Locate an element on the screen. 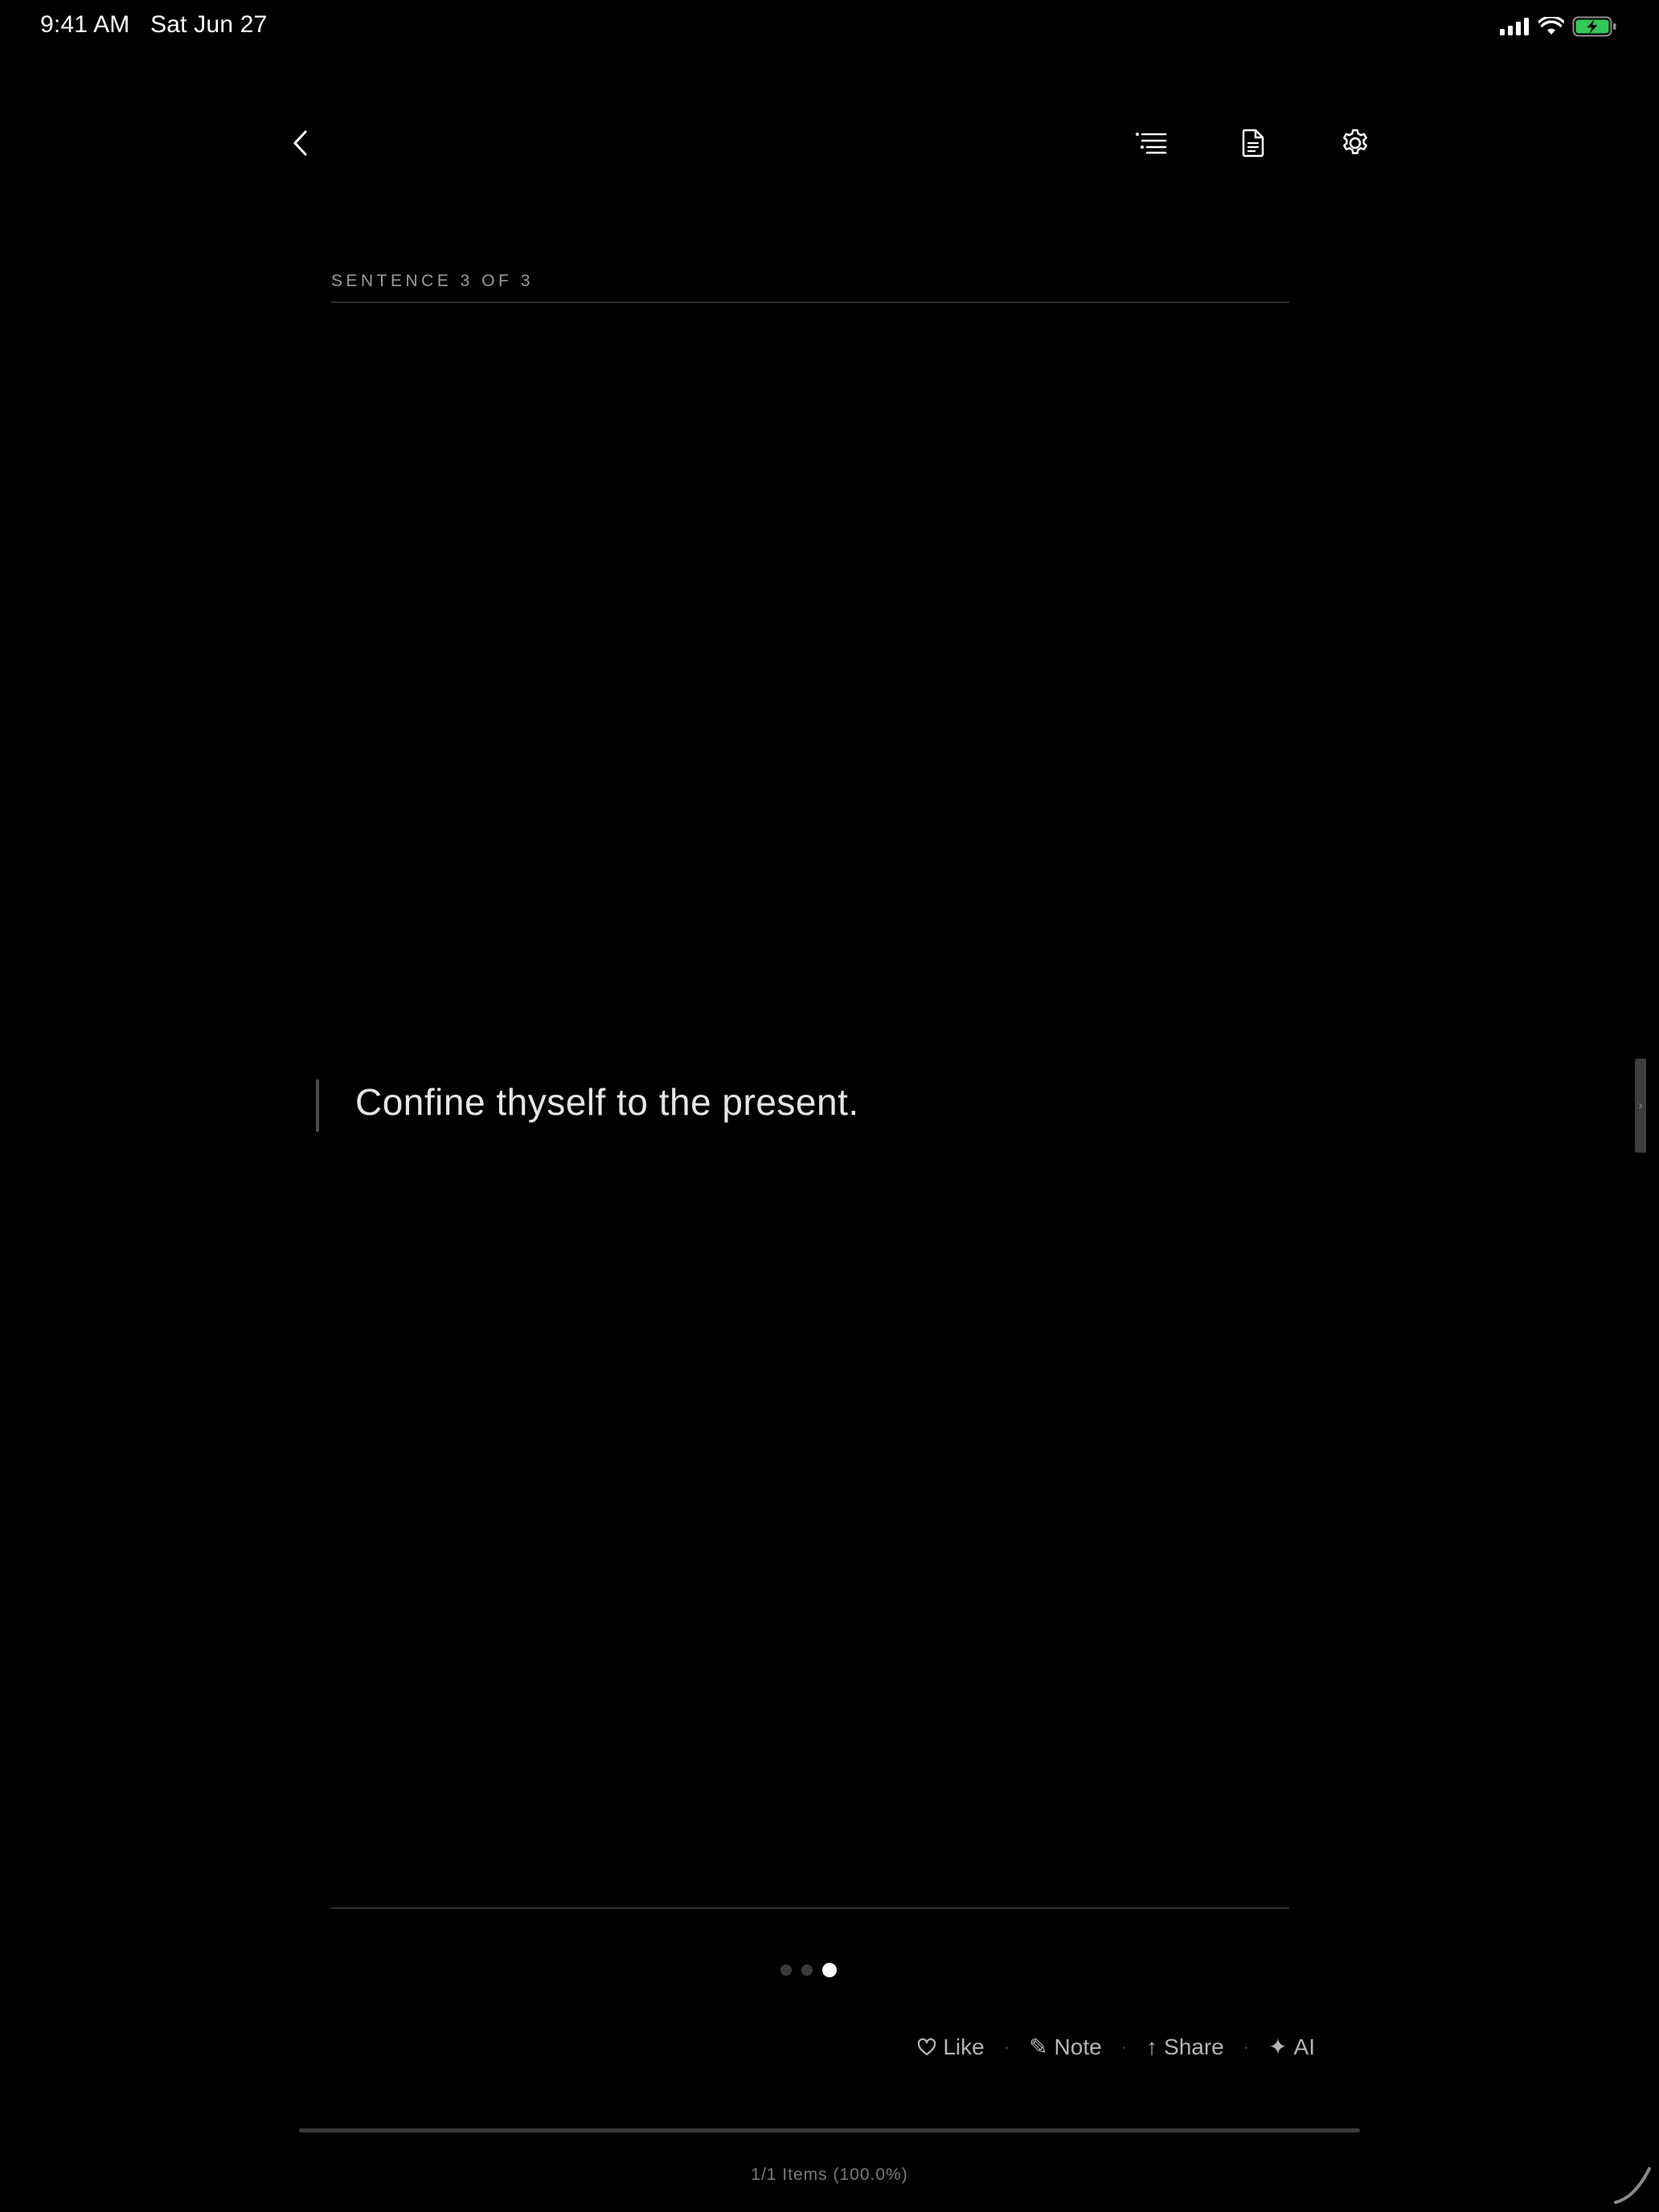  document-icon is located at coordinates (1253, 143).